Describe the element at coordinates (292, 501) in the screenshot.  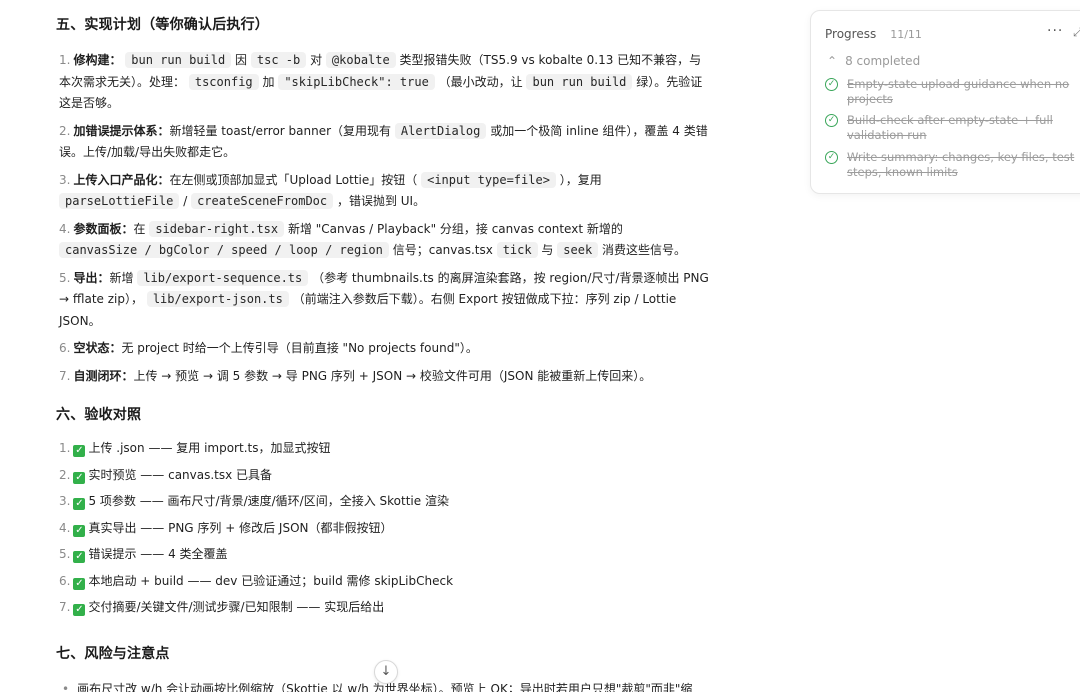
I see `item-text: —— 画布尺寸/背景/速度/循环/区间，全接入 Skottie 渲染` at that location.